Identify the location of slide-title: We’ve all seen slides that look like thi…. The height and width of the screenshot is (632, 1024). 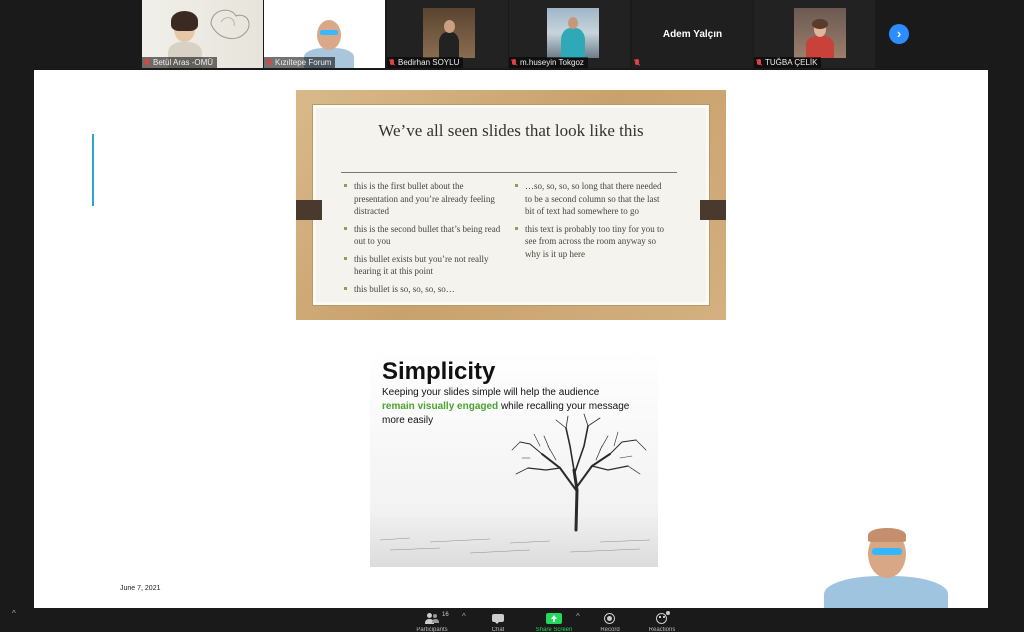
(511, 130).